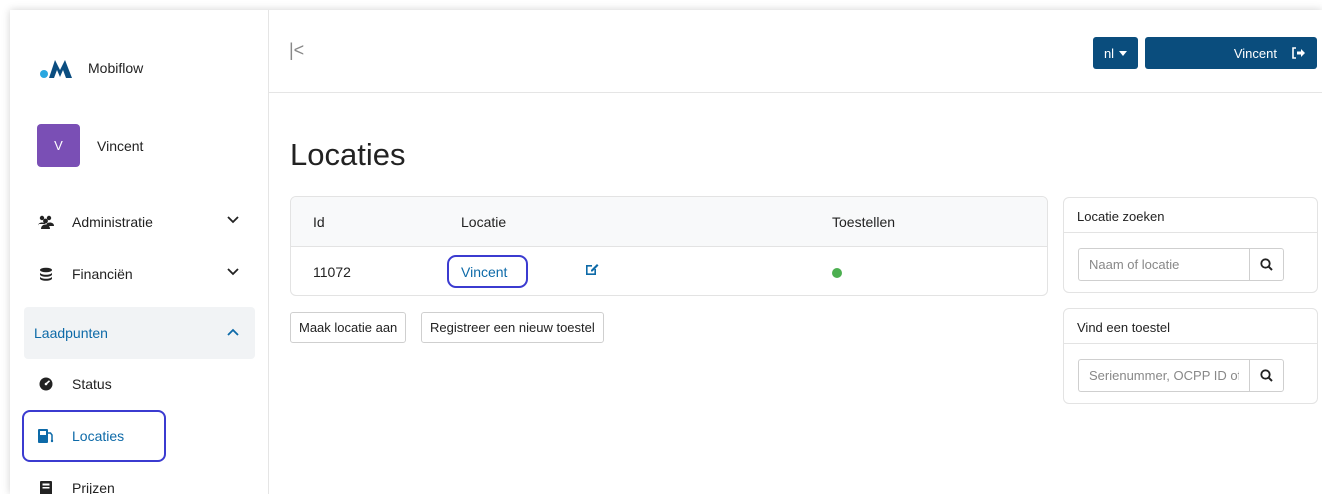 This screenshot has width=1322, height=494. I want to click on sidebar-item-label: Administratie, so click(112, 222).